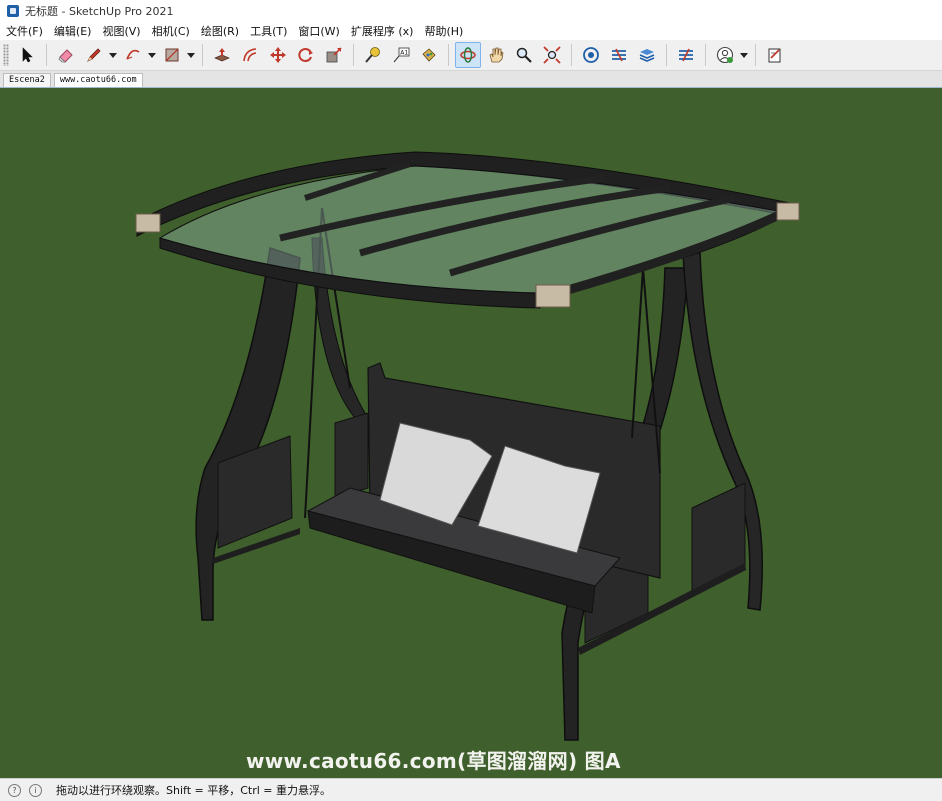  I want to click on orbit-tool-button, so click(468, 55).